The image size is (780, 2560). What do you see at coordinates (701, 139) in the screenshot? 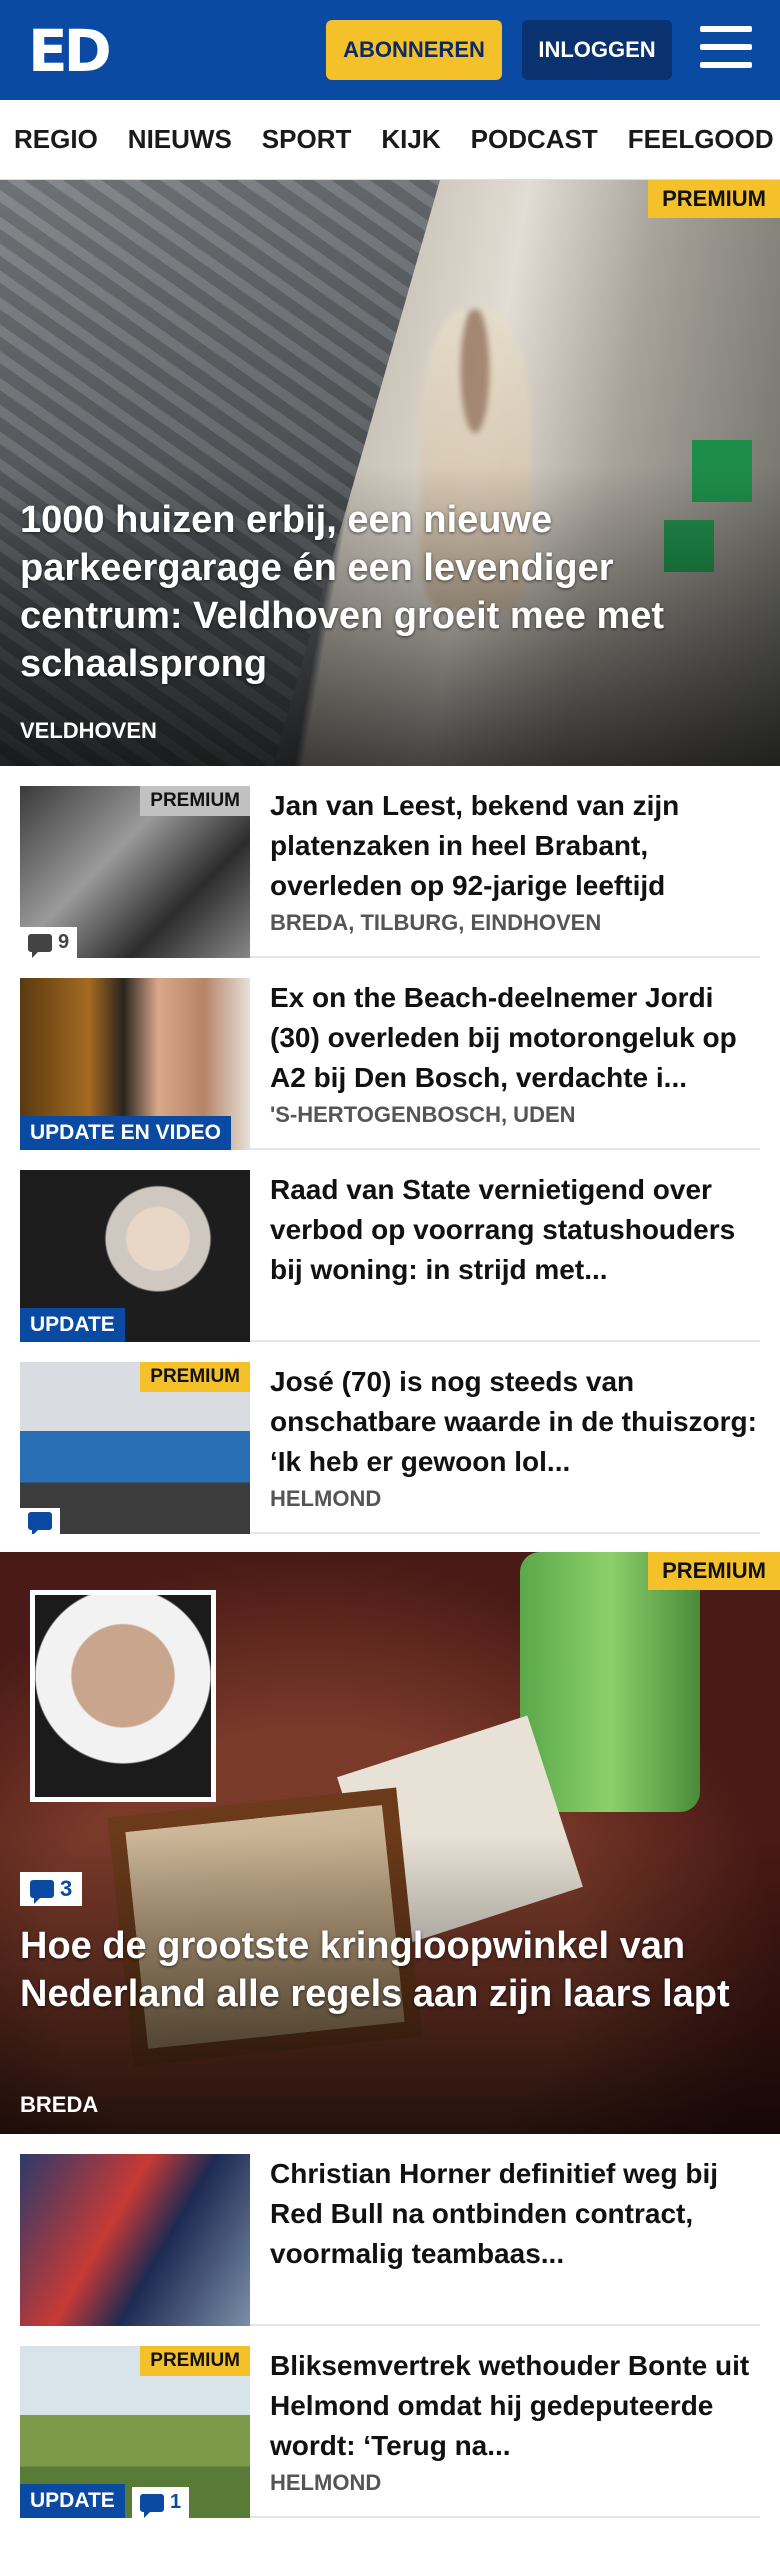
I see `nav-item-feelgood: FEELGOOD` at bounding box center [701, 139].